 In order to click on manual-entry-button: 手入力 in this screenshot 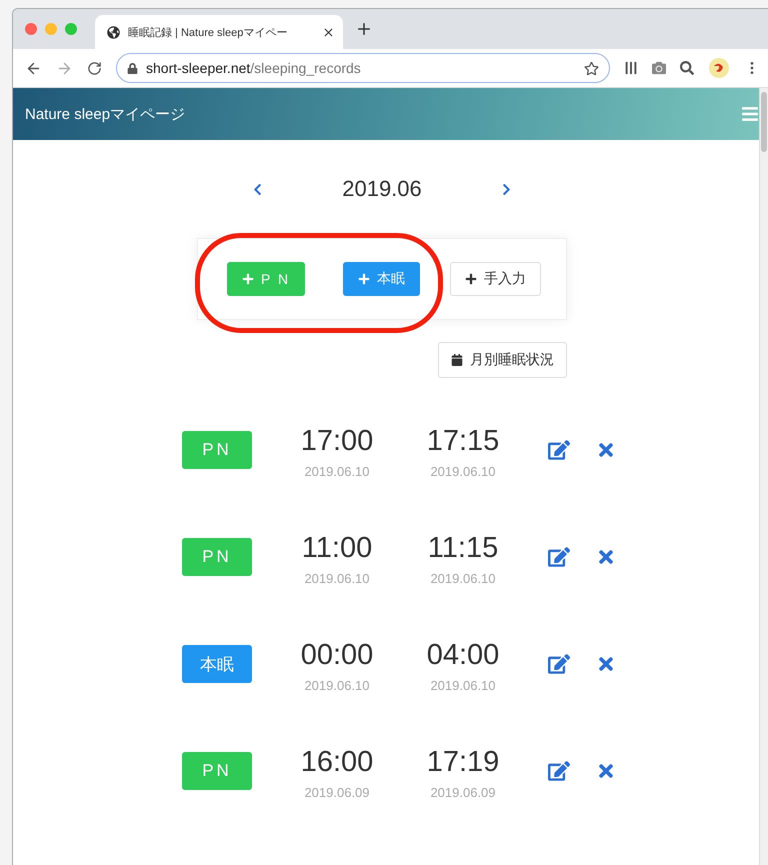, I will do `click(496, 279)`.